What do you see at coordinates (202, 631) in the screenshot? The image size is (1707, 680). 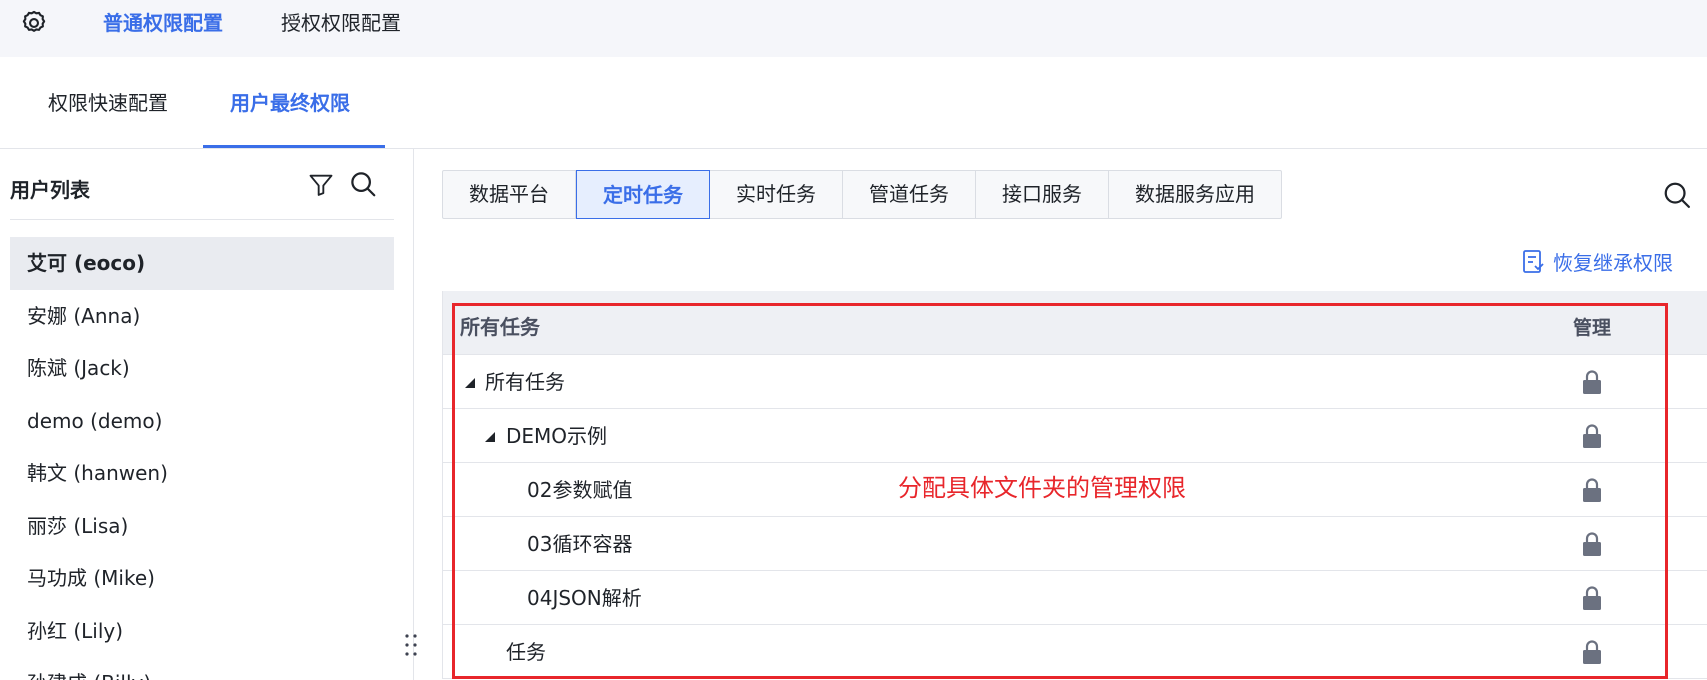 I see `user-item-lily: 孙红 (Lily)` at bounding box center [202, 631].